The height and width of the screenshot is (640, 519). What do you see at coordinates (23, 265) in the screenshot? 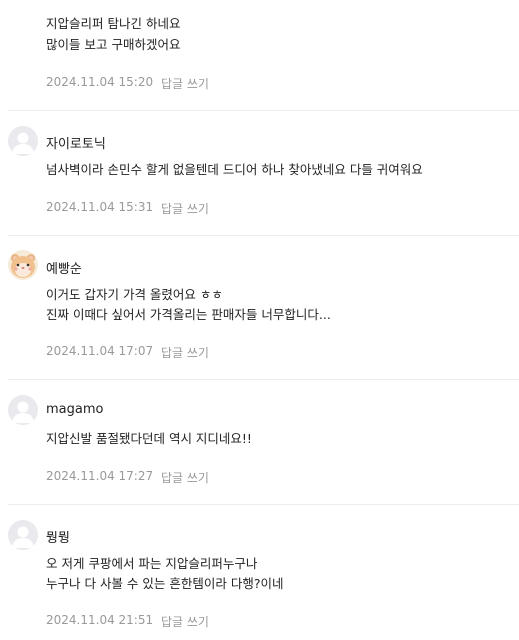
I see `hamster-avatar-icon` at bounding box center [23, 265].